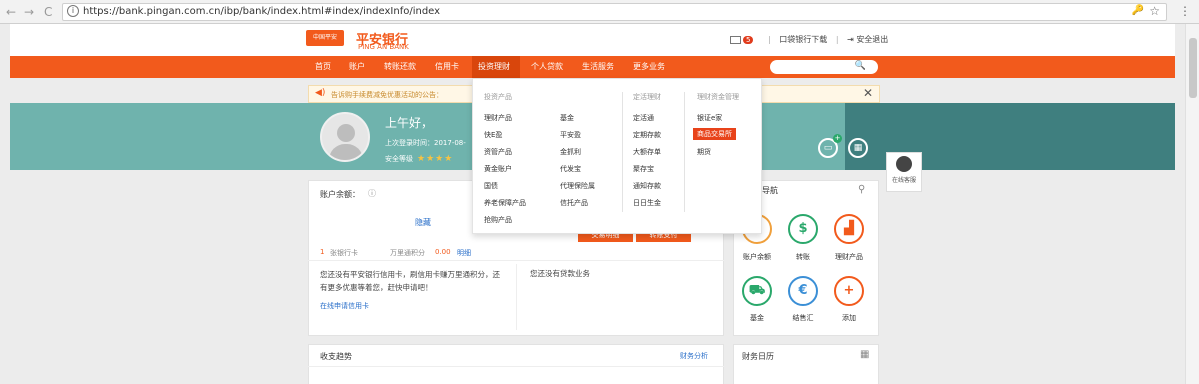 Image resolution: width=1199 pixels, height=384 pixels. I want to click on close-icon: ✕, so click(868, 93).